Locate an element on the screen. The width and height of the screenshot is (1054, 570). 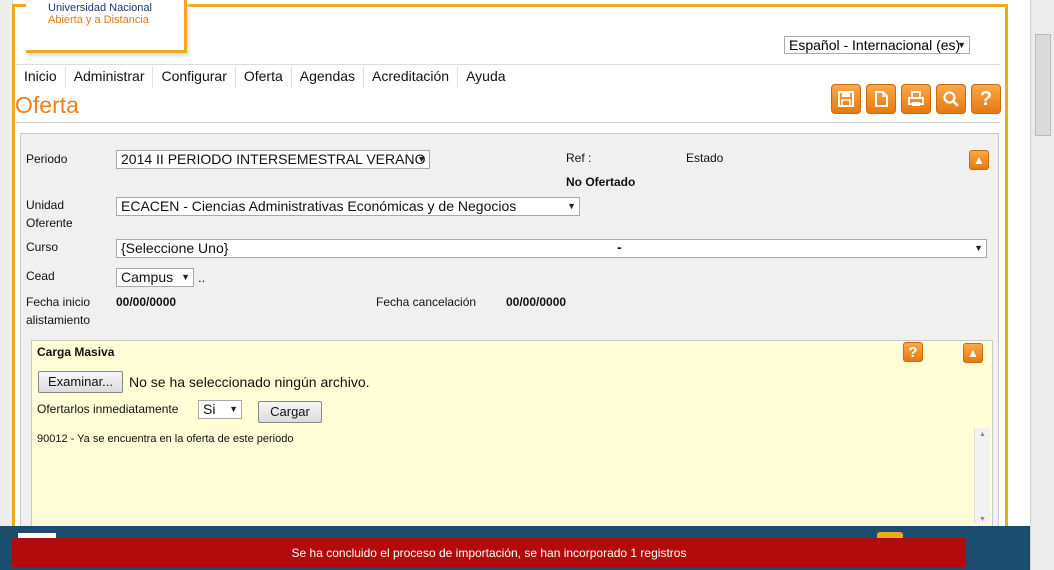
new-document-button is located at coordinates (881, 99).